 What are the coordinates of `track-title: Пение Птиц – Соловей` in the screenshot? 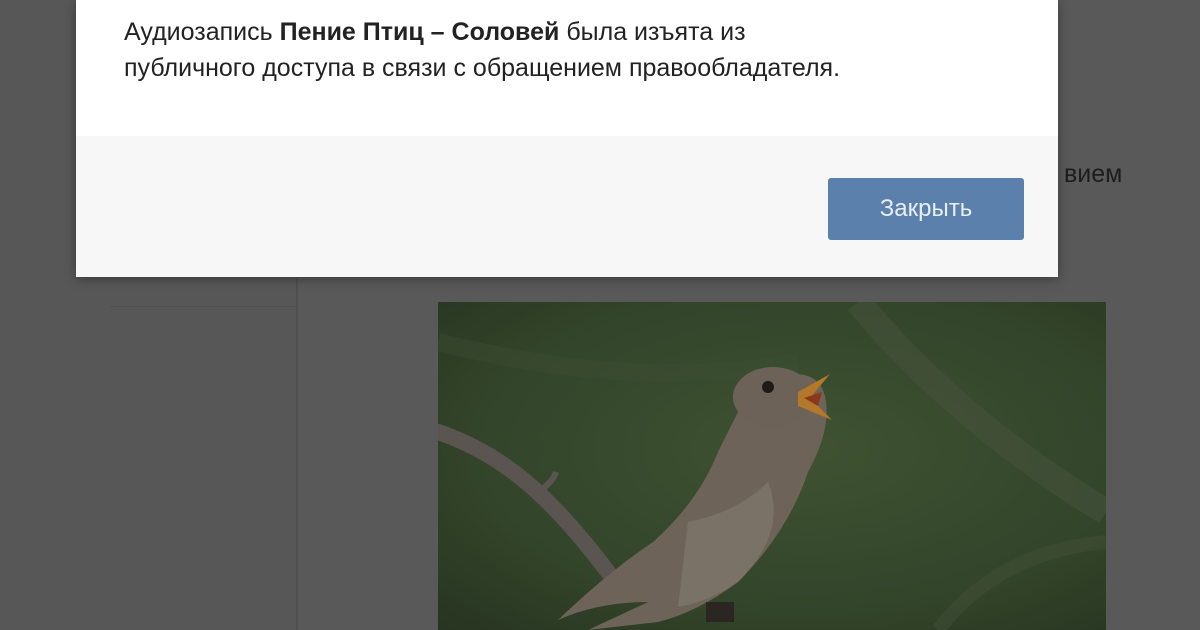 It's located at (419, 32).